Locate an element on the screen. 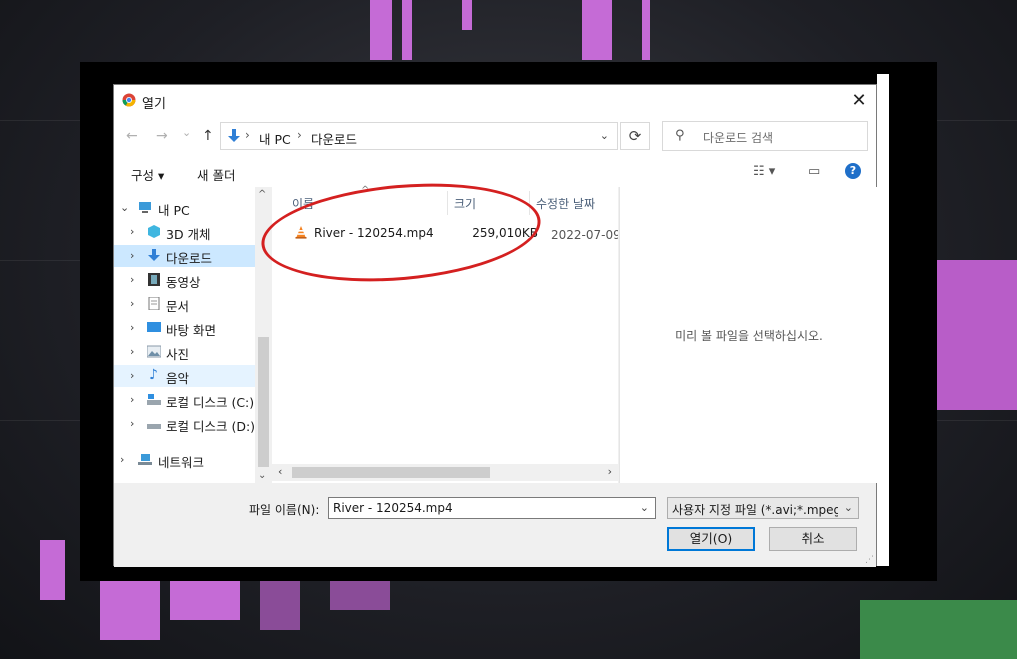  filename-input: River - 120254.mp4 ⌄ is located at coordinates (492, 508).